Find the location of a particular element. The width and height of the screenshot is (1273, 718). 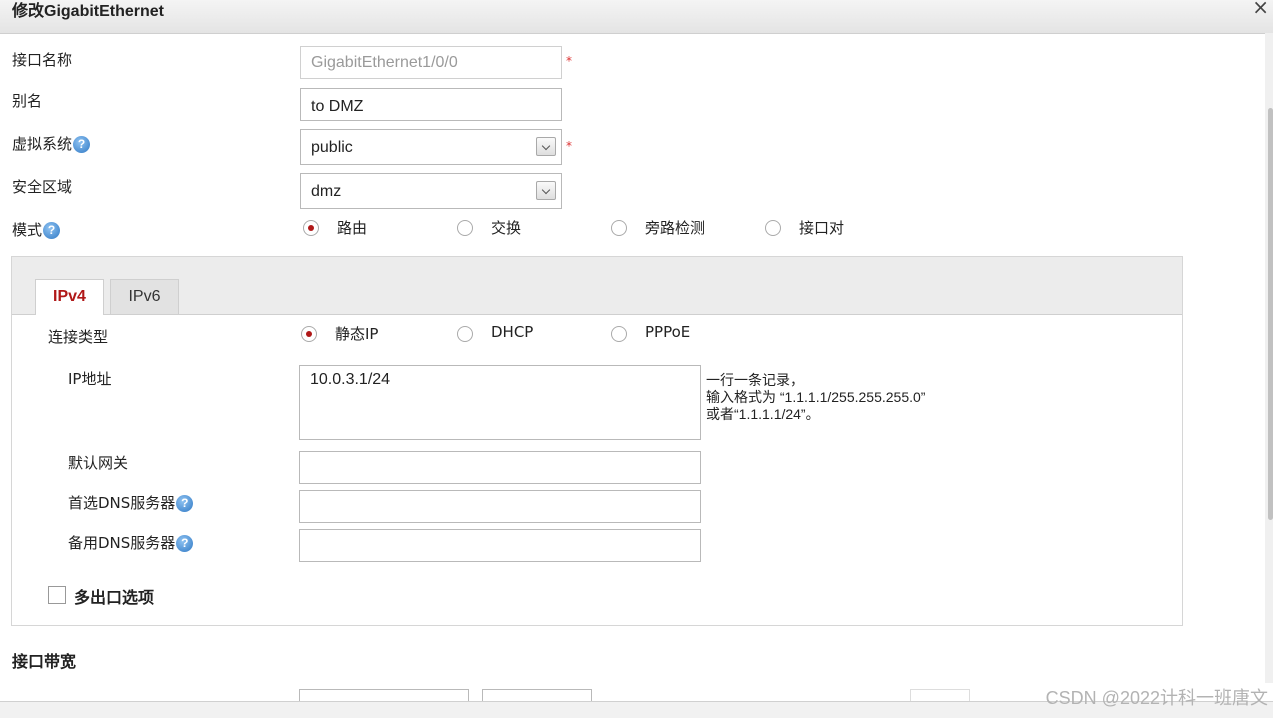

mode-radio-pair is located at coordinates (773, 228).